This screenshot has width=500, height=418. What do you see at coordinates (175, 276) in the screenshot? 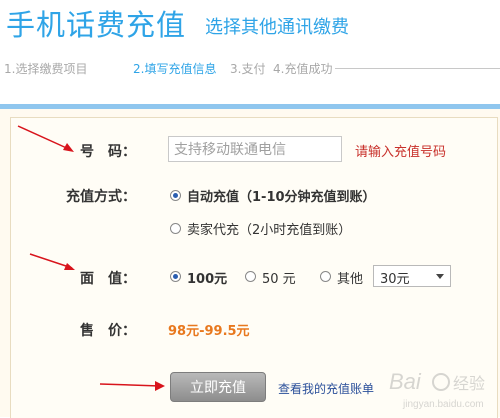
I see `amount-100-radio` at bounding box center [175, 276].